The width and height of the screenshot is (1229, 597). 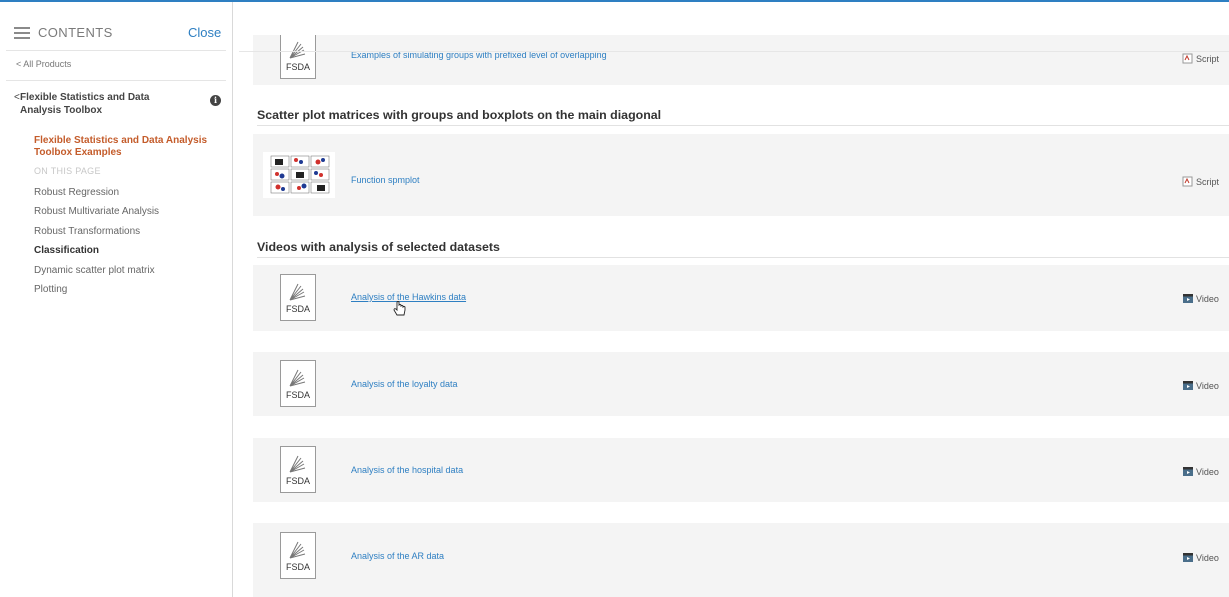 I want to click on chevron-left-icon: <, so click(x=17, y=97).